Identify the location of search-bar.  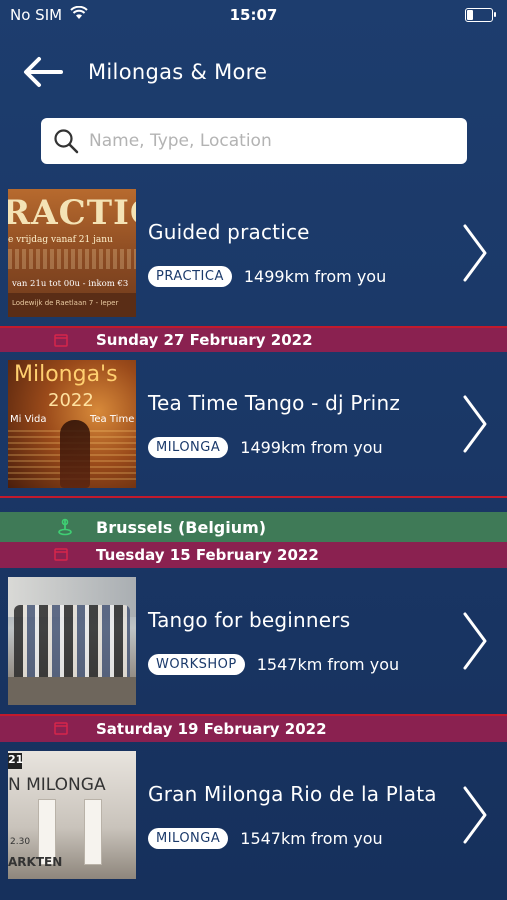
(254, 141).